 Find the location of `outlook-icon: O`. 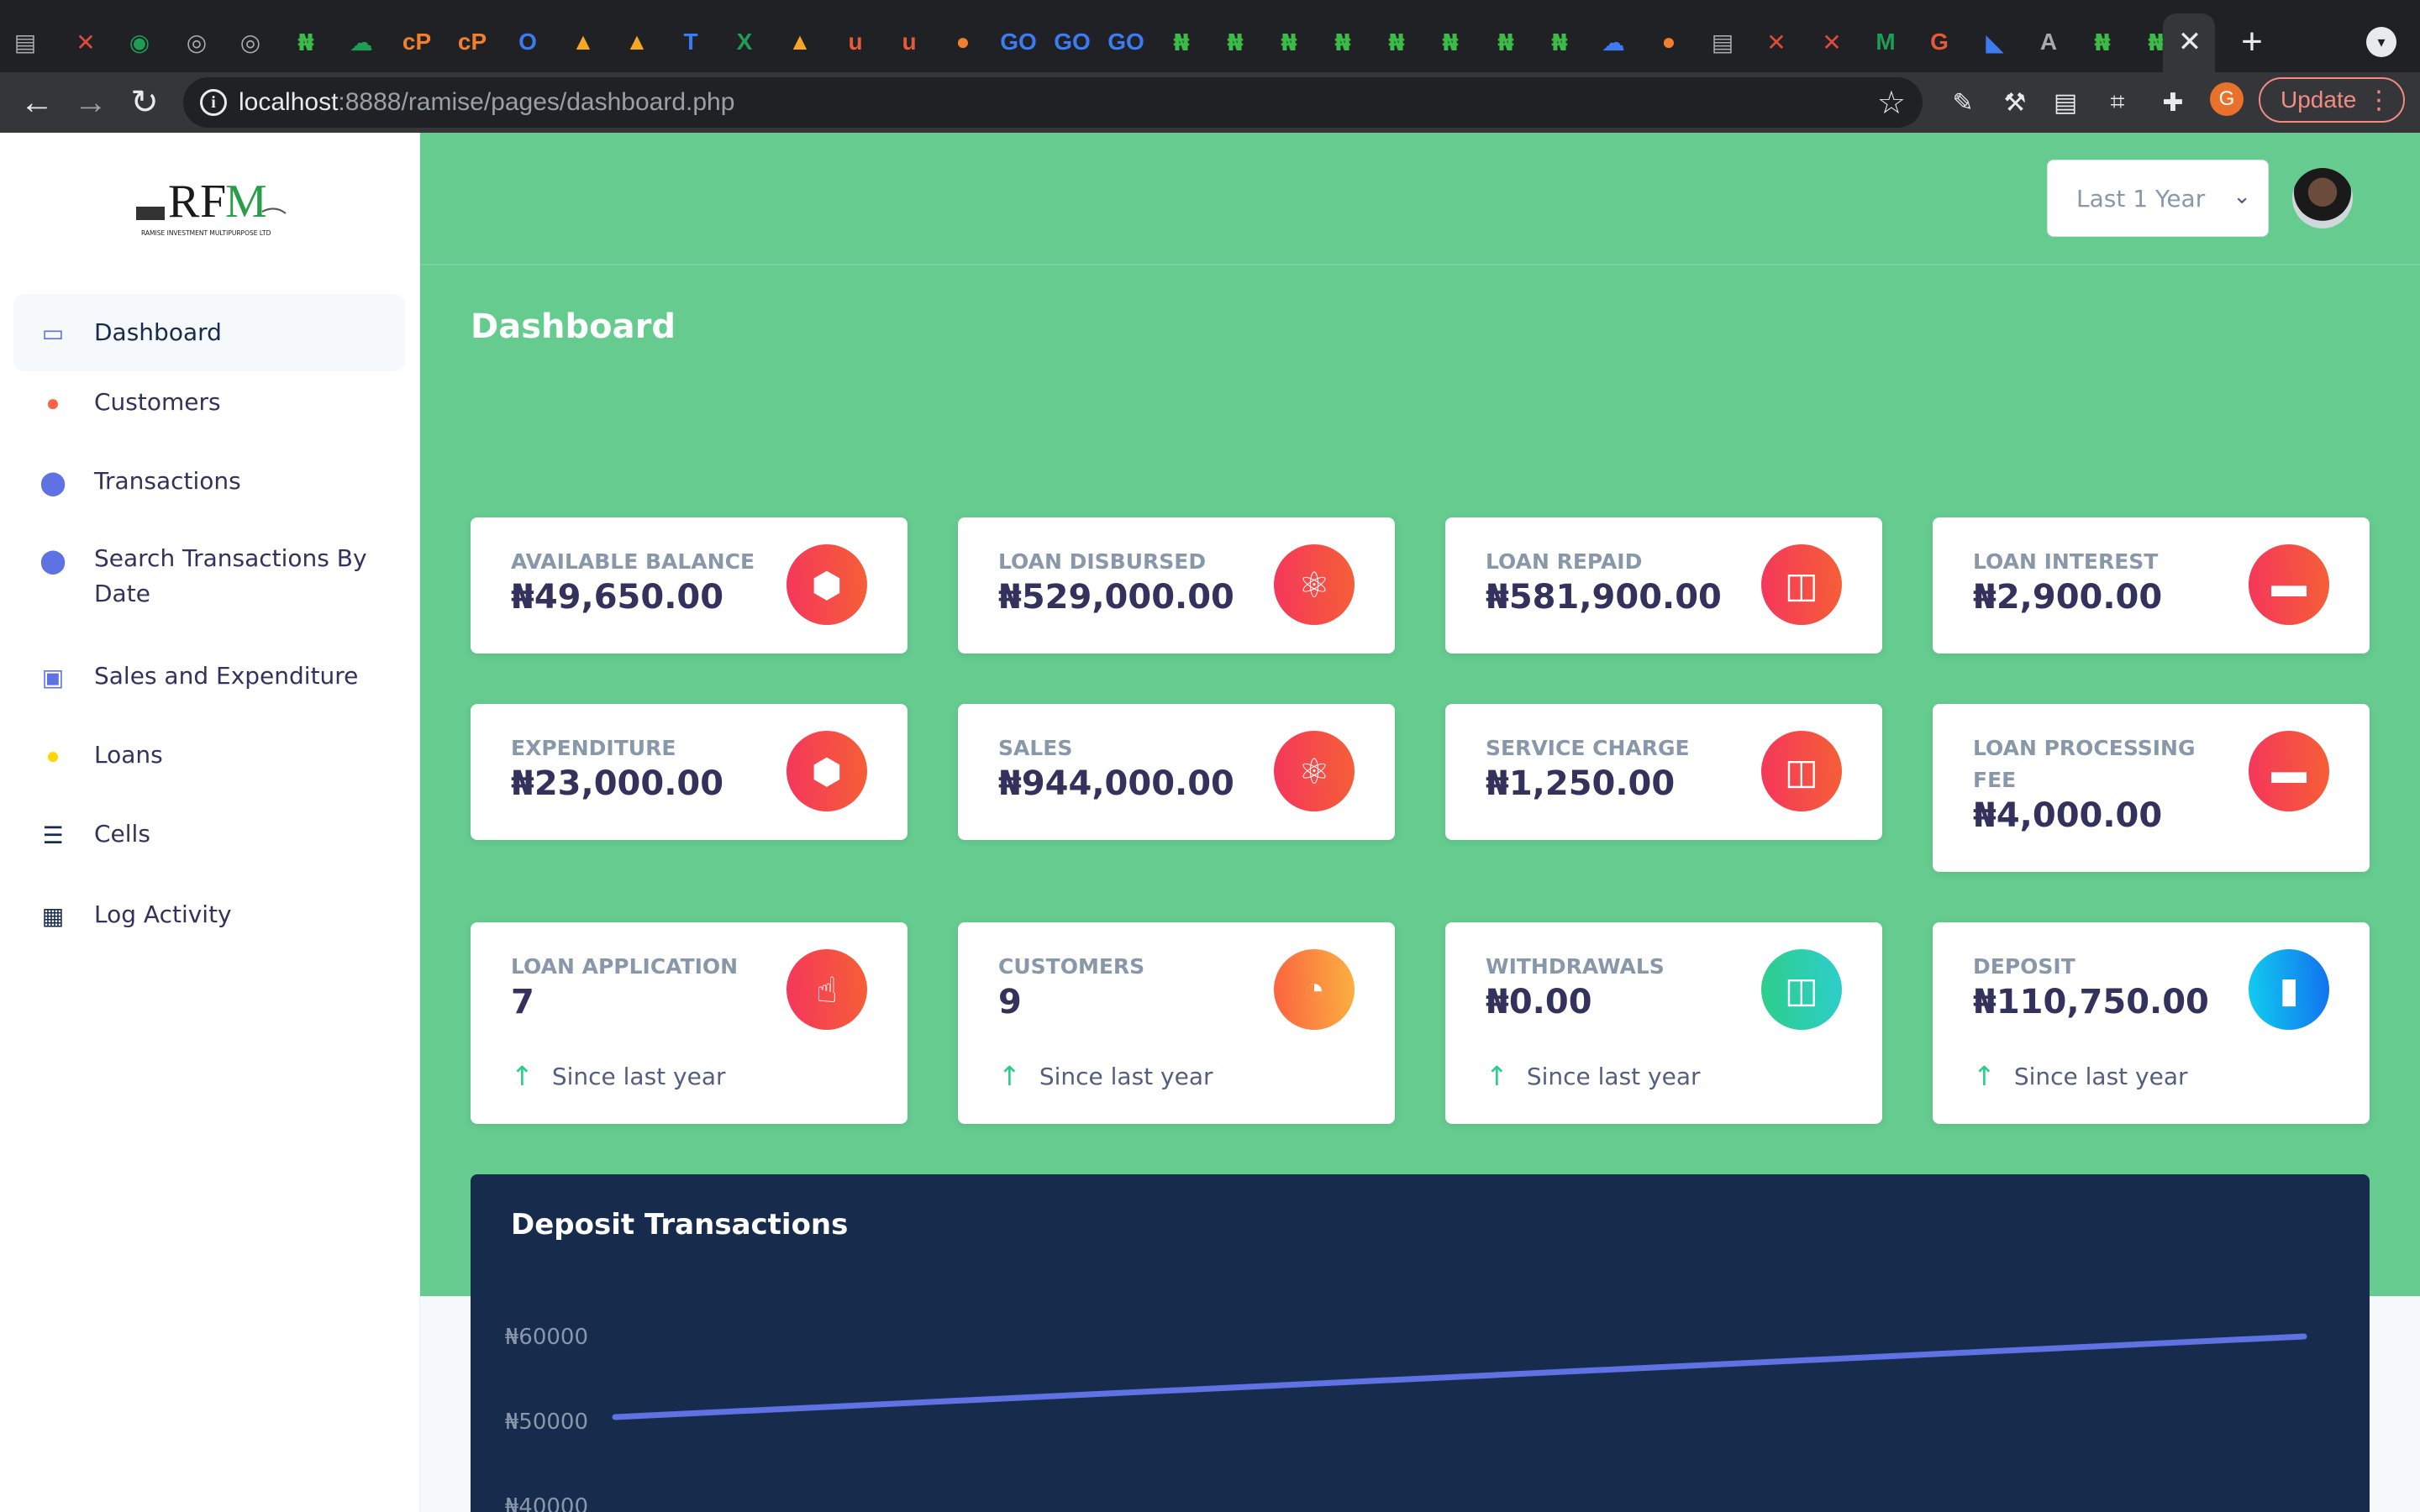

outlook-icon: O is located at coordinates (528, 42).